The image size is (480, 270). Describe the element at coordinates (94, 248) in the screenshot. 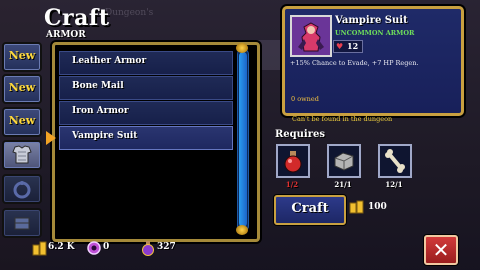

I see `gem-orb-icon` at that location.